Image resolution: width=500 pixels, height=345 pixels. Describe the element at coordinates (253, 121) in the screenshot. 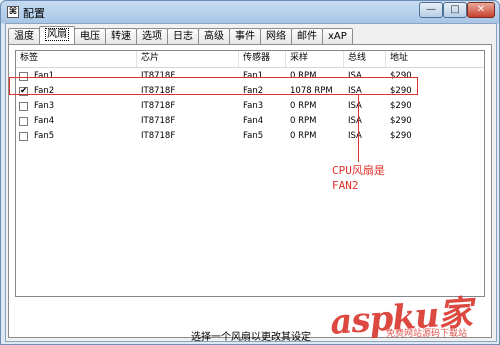

I see `cell-sensor: Fan4` at that location.